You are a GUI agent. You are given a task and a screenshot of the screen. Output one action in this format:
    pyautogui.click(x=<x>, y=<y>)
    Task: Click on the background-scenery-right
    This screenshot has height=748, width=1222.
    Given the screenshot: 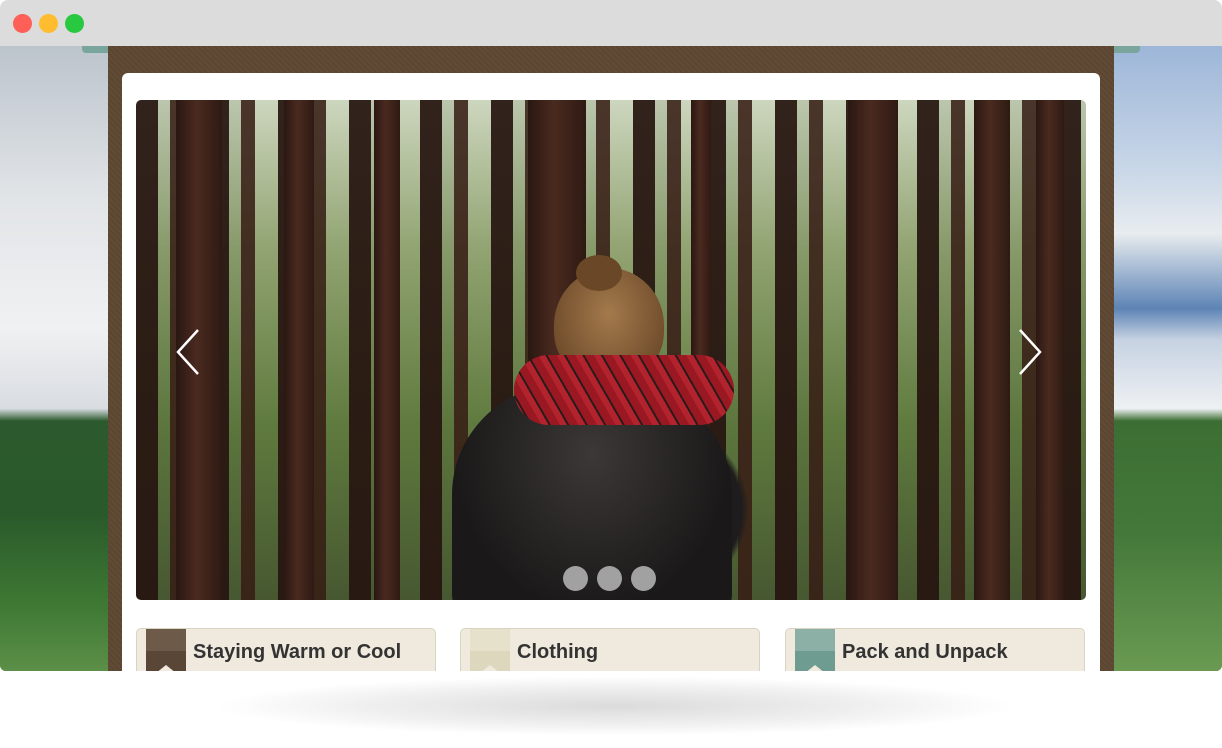 What is the action you would take?
    pyautogui.click(x=1167, y=358)
    